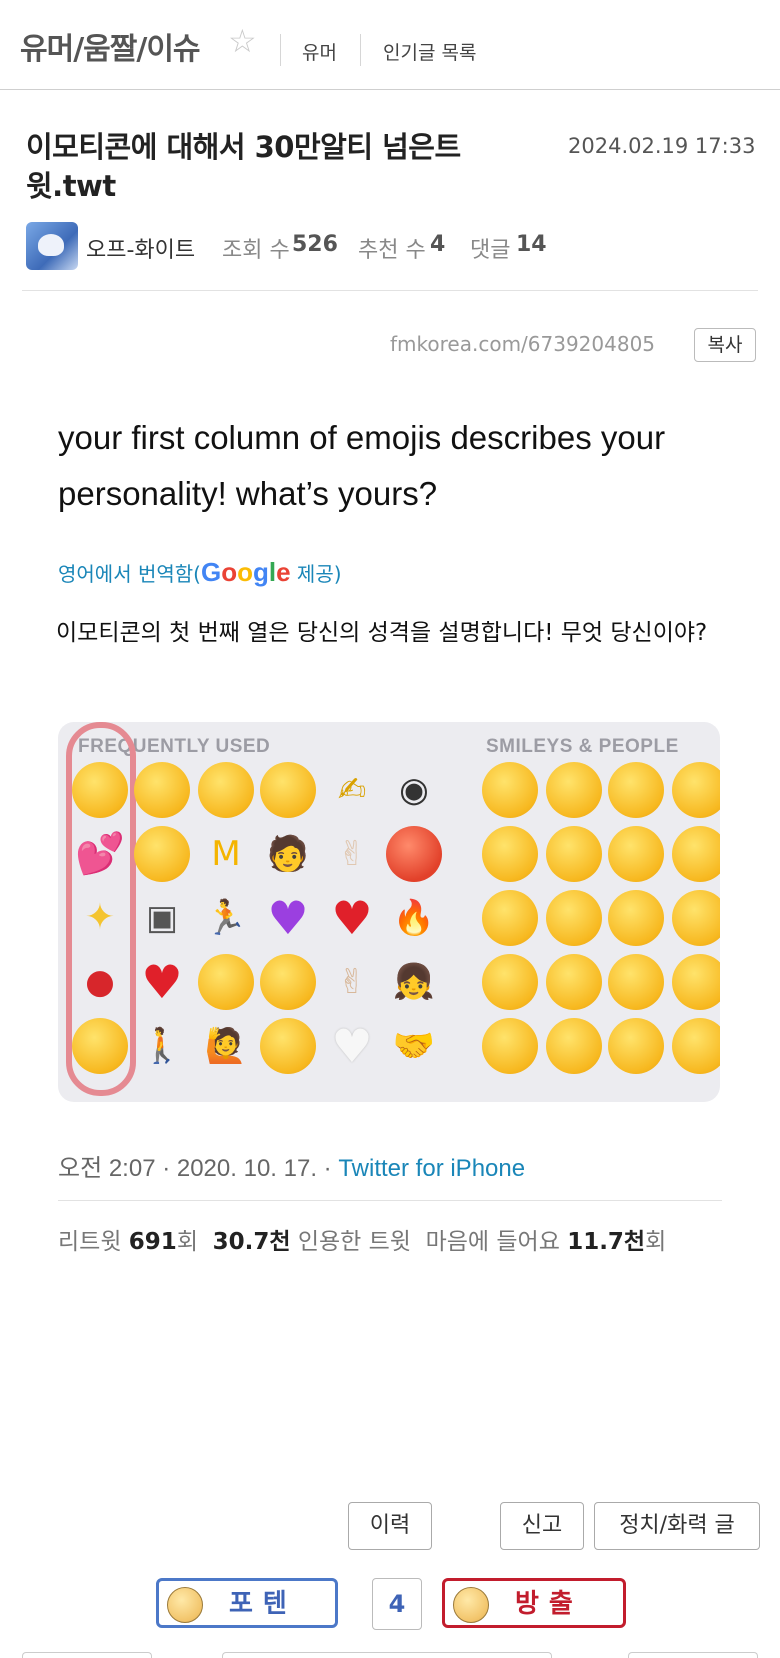 The width and height of the screenshot is (780, 1658). I want to click on heart-eyes-cat-icon, so click(226, 790).